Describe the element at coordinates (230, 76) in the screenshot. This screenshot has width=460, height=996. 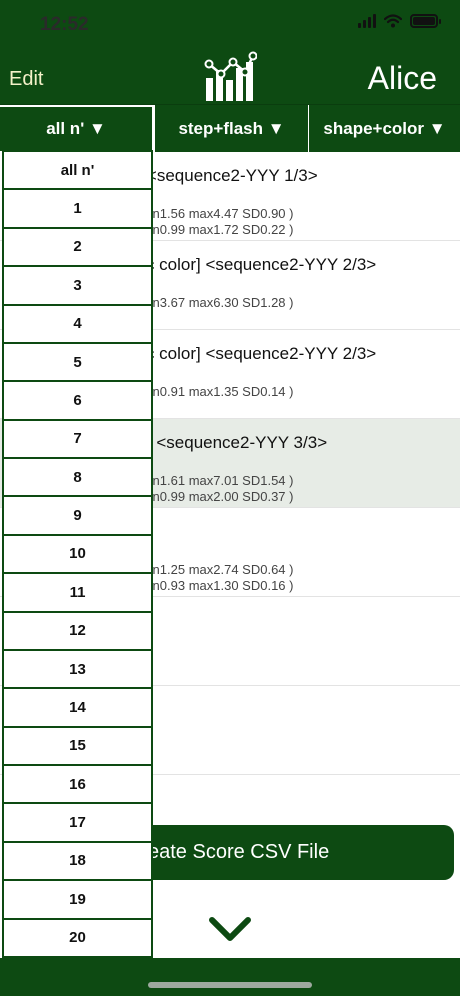
I see `chart-logo-icon` at that location.